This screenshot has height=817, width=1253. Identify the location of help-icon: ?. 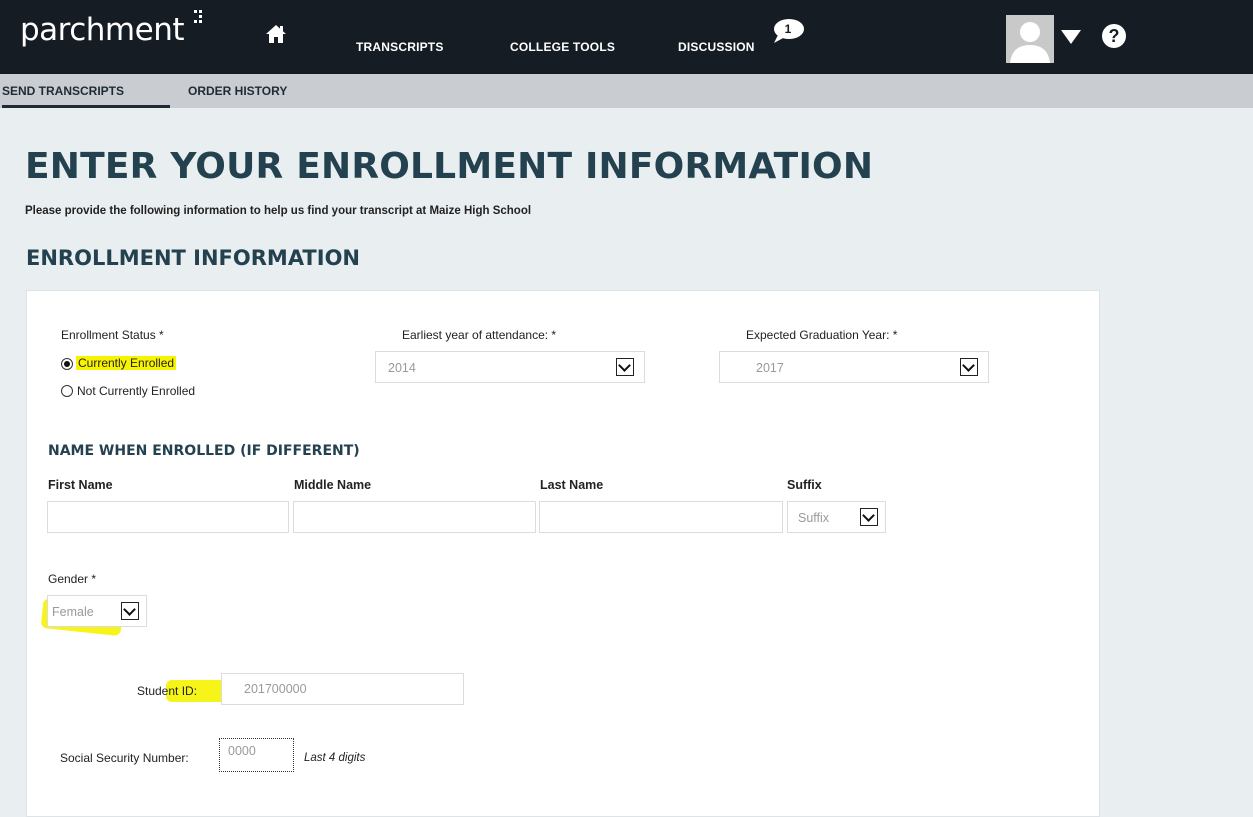
(1114, 36).